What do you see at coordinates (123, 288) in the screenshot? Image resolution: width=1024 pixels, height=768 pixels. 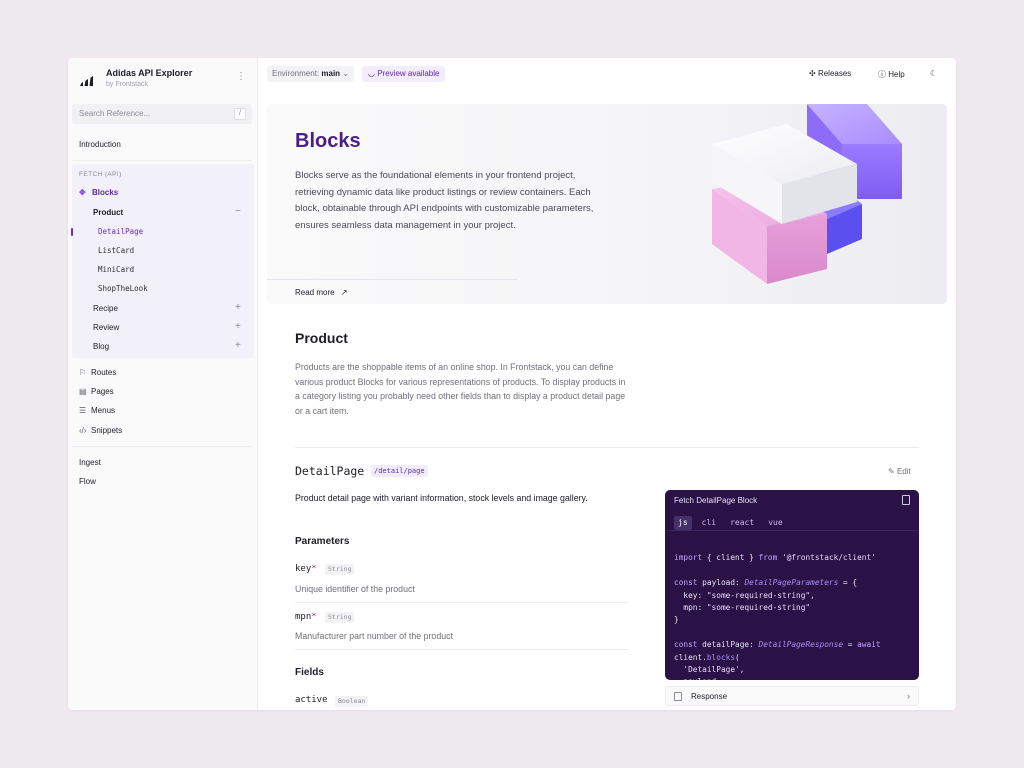 I see `sidebar-item-shopthelook: ShopTheLook` at bounding box center [123, 288].